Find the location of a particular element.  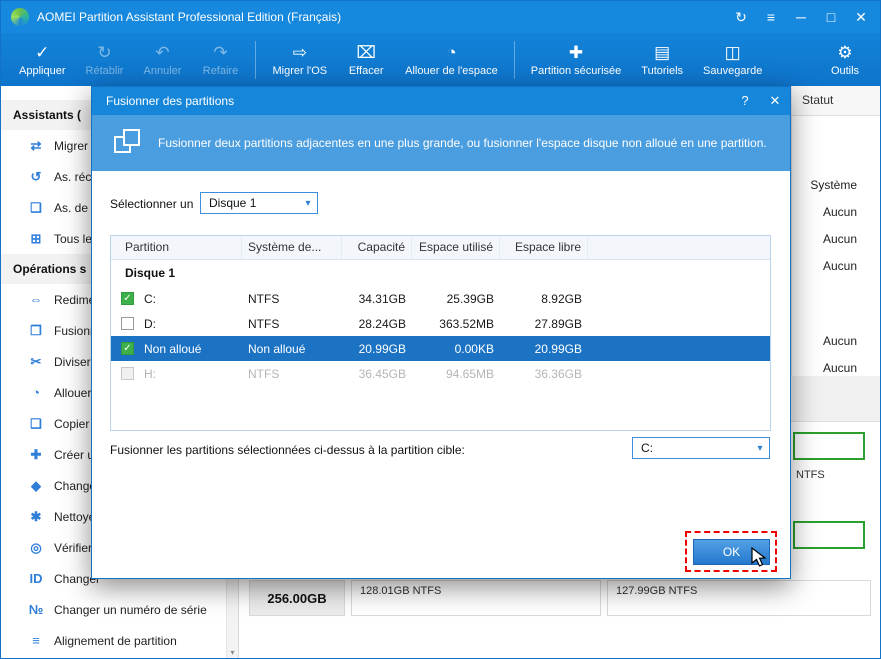

mouse-cursor is located at coordinates (760, 560).